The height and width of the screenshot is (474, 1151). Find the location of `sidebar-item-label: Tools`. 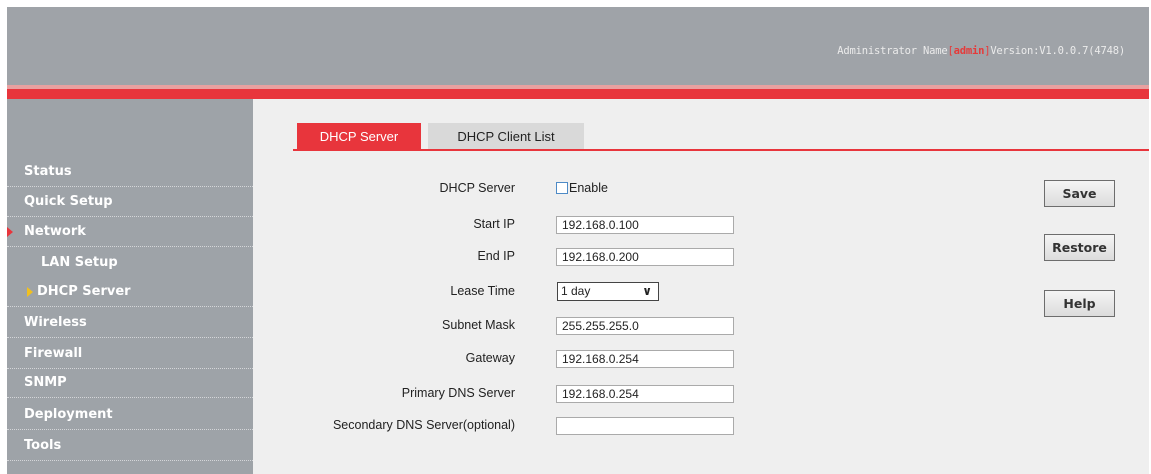

sidebar-item-label: Tools is located at coordinates (43, 445).